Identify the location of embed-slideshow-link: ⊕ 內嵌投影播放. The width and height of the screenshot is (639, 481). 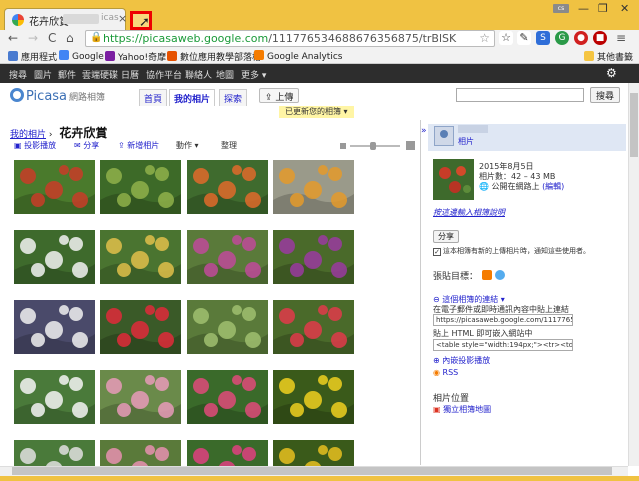
(461, 360).